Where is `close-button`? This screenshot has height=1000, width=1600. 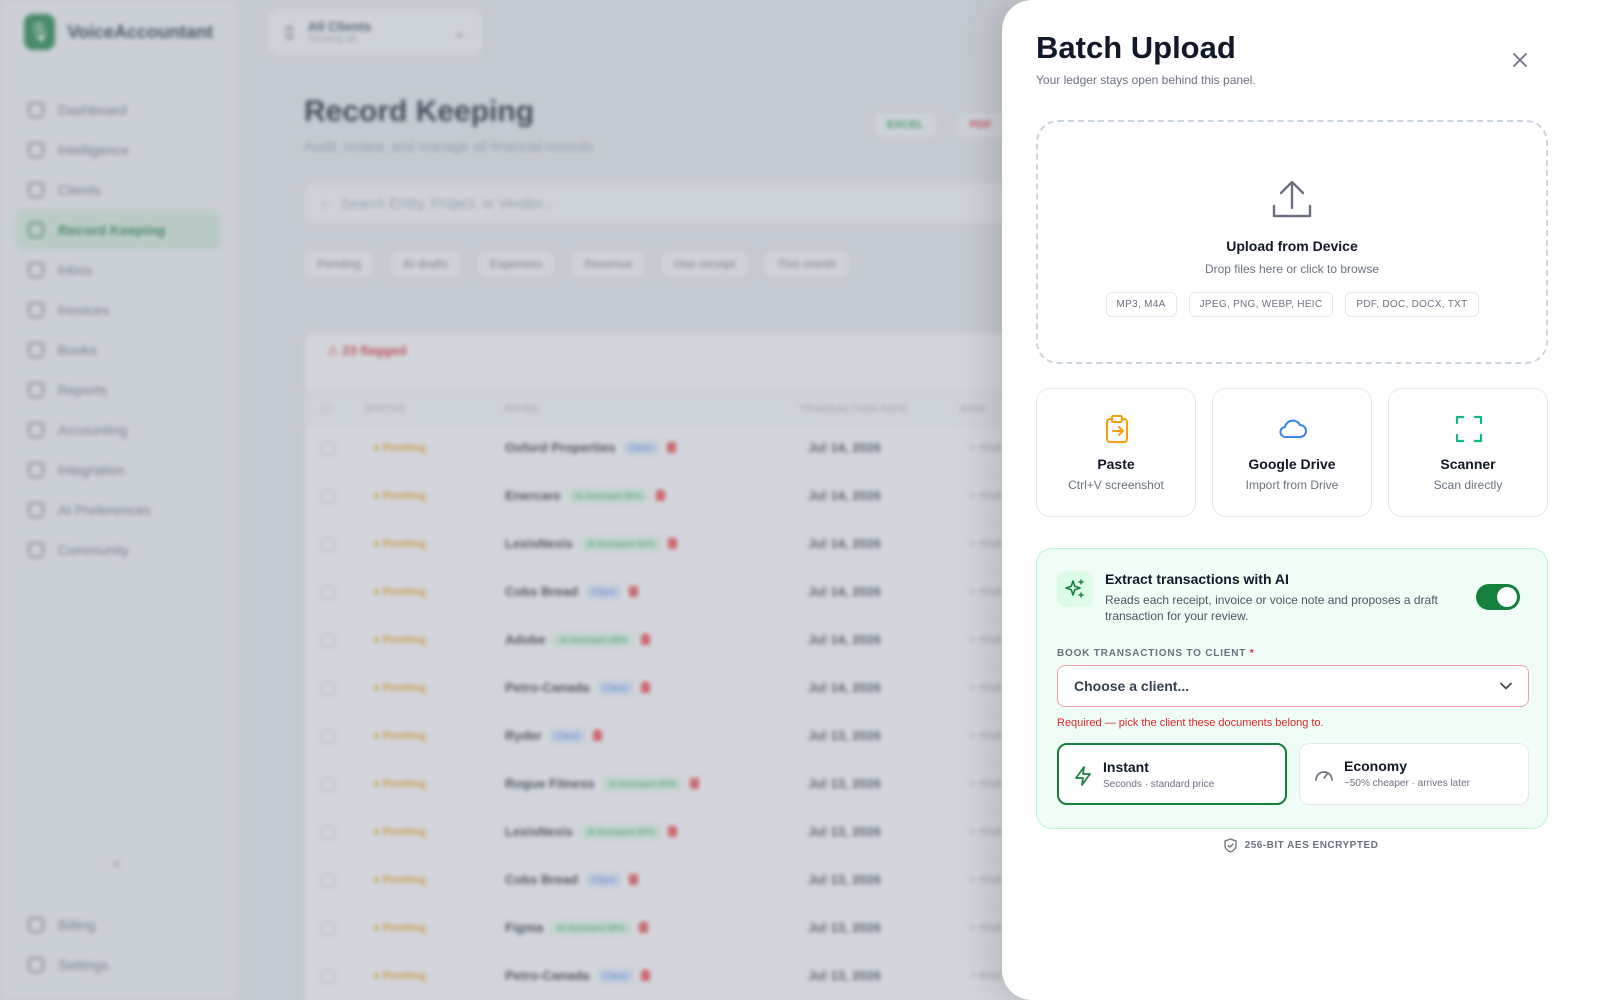 close-button is located at coordinates (1520, 60).